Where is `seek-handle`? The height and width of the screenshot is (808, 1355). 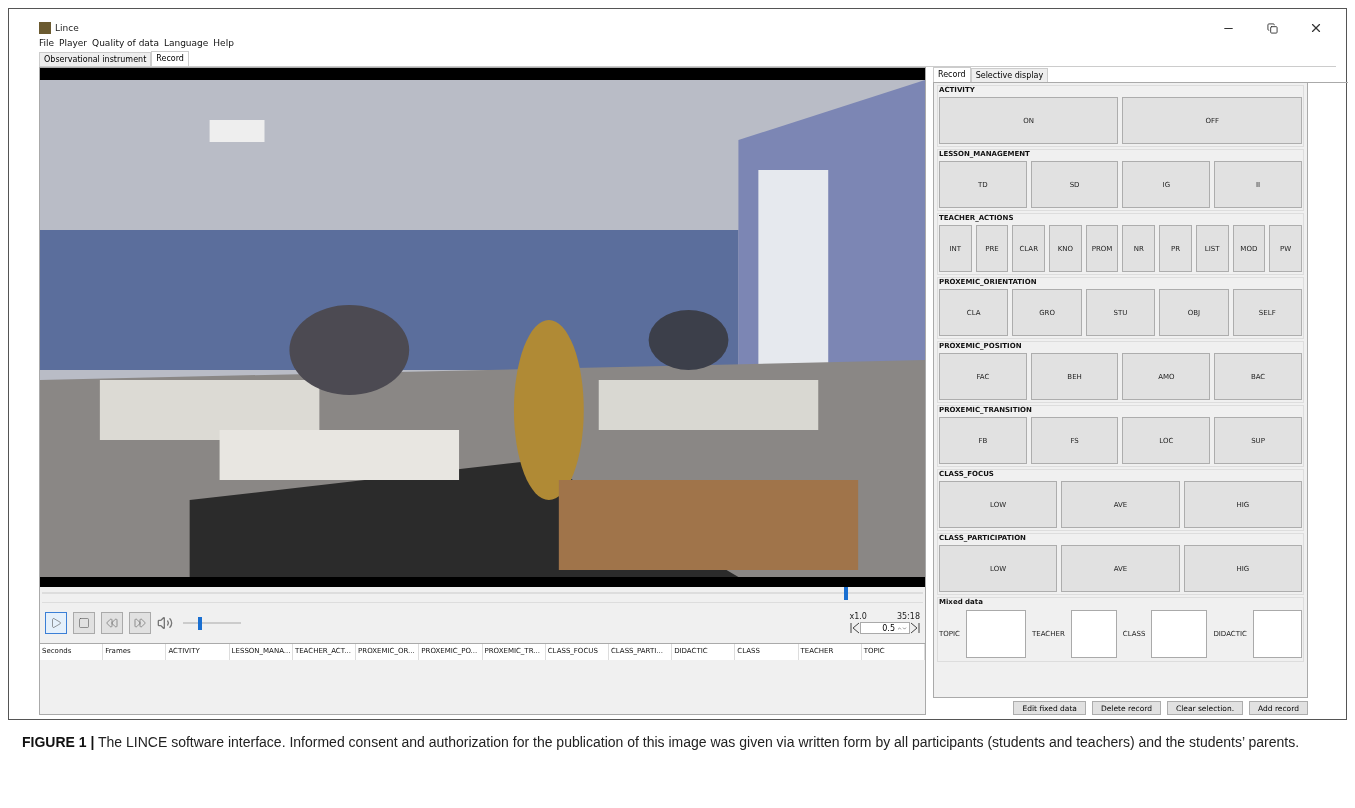 seek-handle is located at coordinates (845, 593).